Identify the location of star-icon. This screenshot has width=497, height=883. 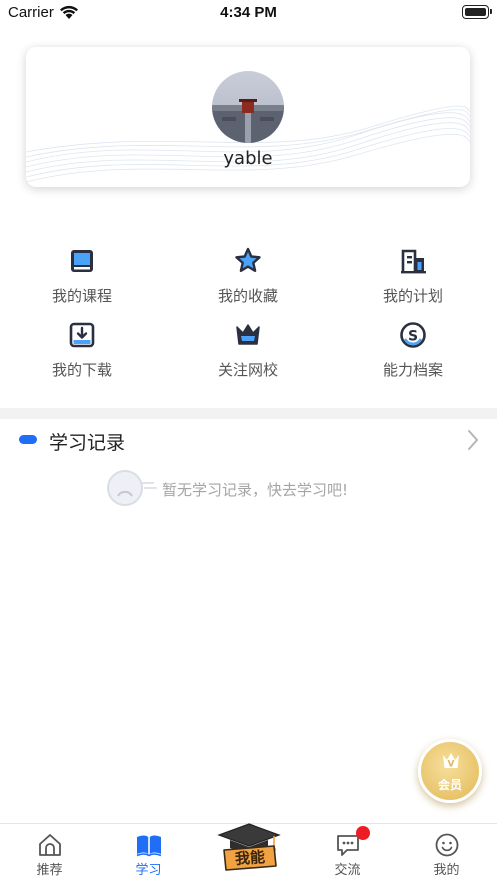
(248, 259).